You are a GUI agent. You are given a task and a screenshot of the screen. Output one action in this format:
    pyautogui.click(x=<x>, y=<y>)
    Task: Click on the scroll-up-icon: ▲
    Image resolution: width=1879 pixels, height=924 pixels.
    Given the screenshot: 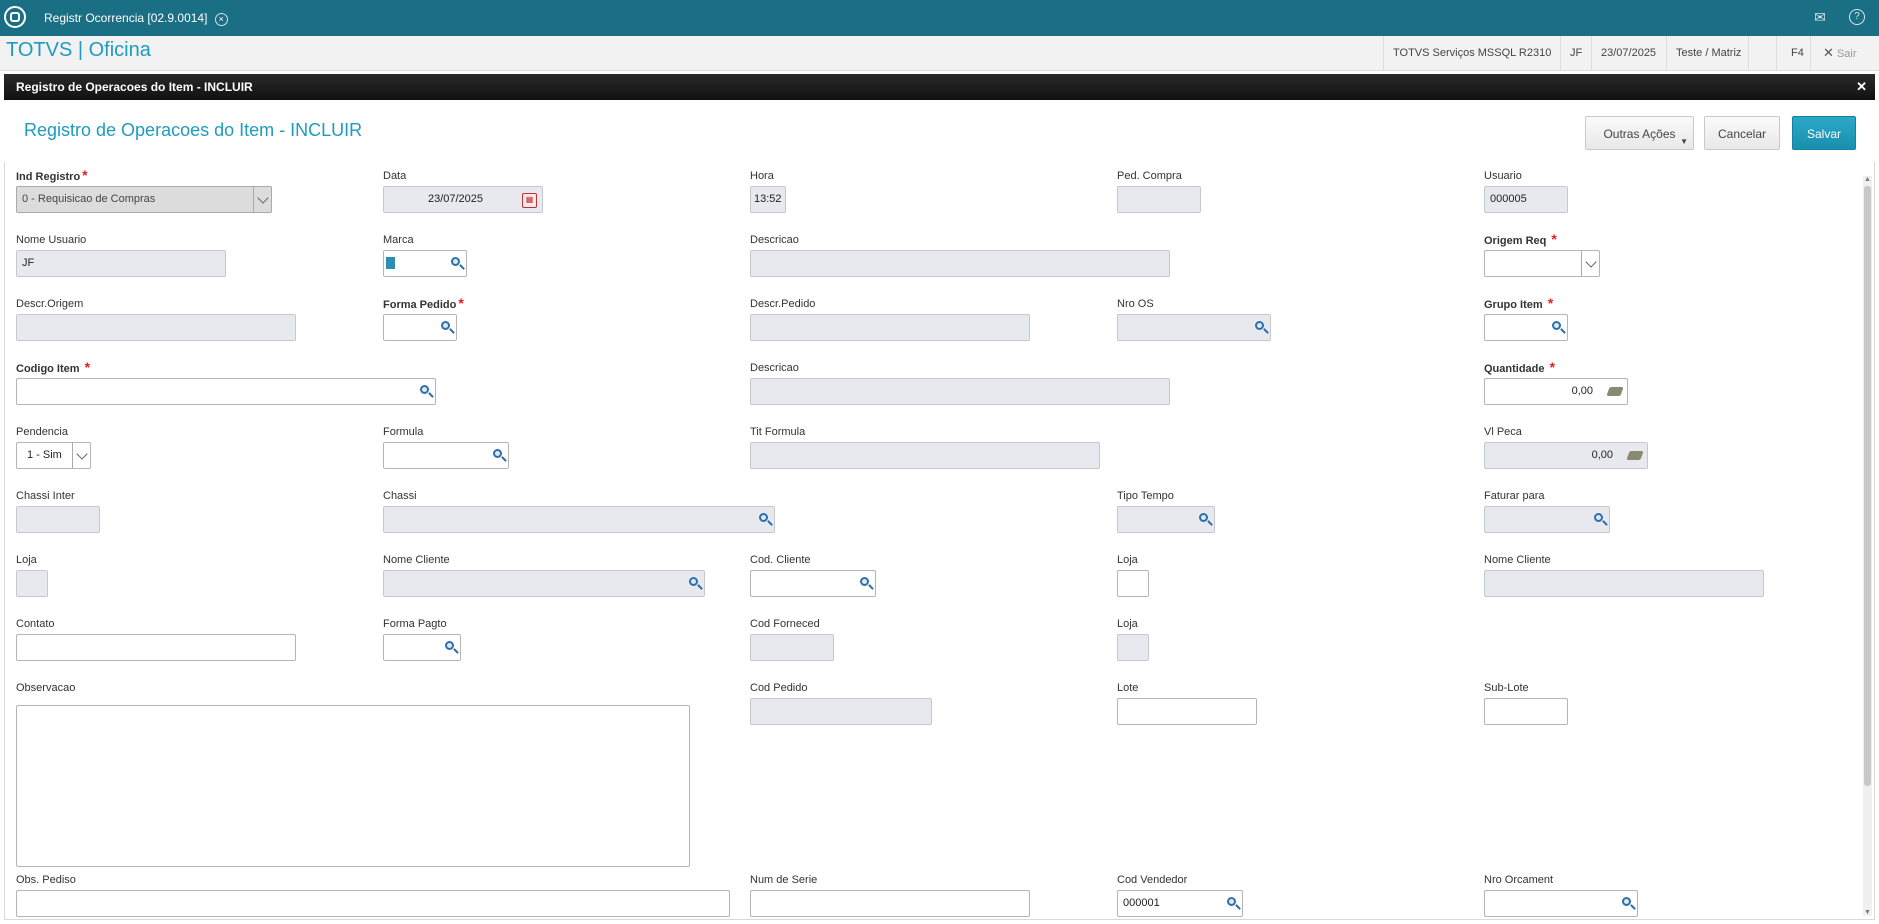 What is the action you would take?
    pyautogui.click(x=1867, y=179)
    